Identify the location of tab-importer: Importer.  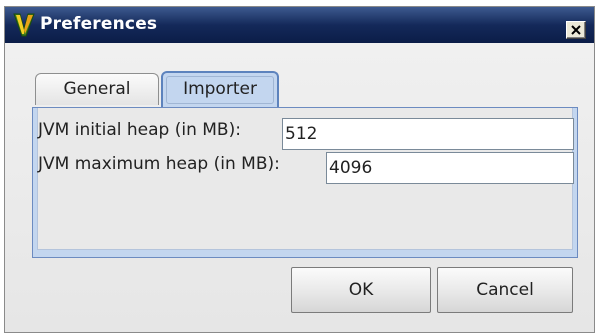
(220, 89).